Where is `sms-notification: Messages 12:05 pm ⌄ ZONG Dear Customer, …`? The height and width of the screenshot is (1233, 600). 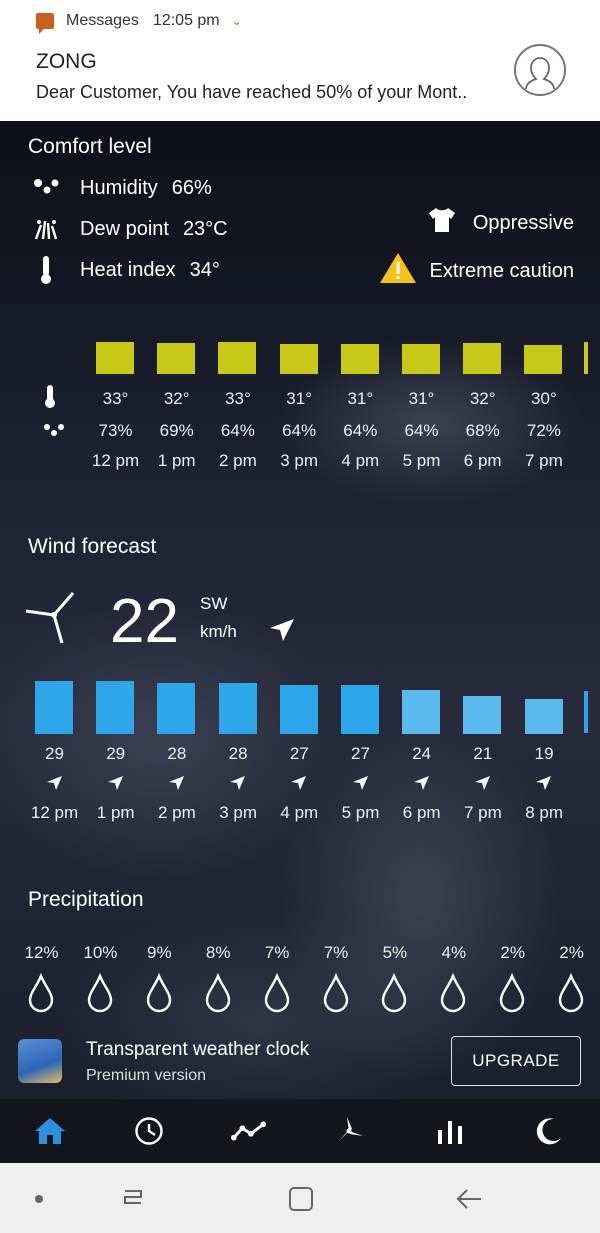 sms-notification: Messages 12:05 pm ⌄ ZONG Dear Customer, … is located at coordinates (300, 60).